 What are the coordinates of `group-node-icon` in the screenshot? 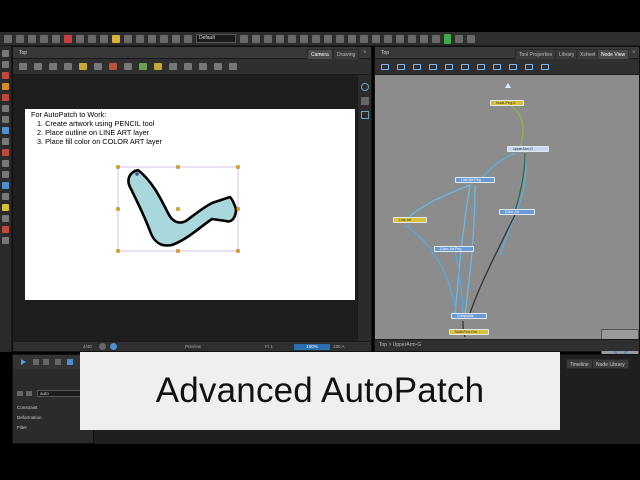 It's located at (433, 66).